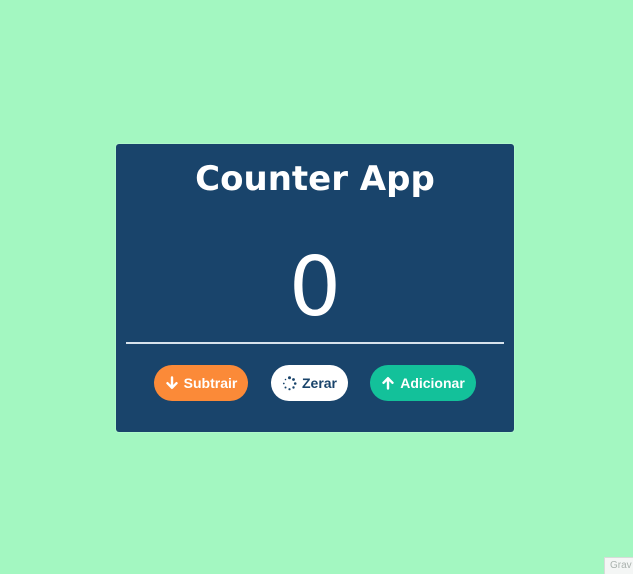  I want to click on add-button: Adicionar, so click(423, 383).